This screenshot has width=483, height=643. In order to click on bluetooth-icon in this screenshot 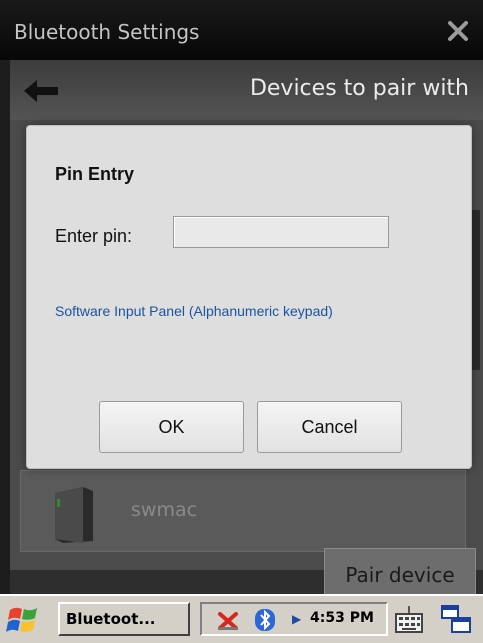, I will do `click(265, 620)`.